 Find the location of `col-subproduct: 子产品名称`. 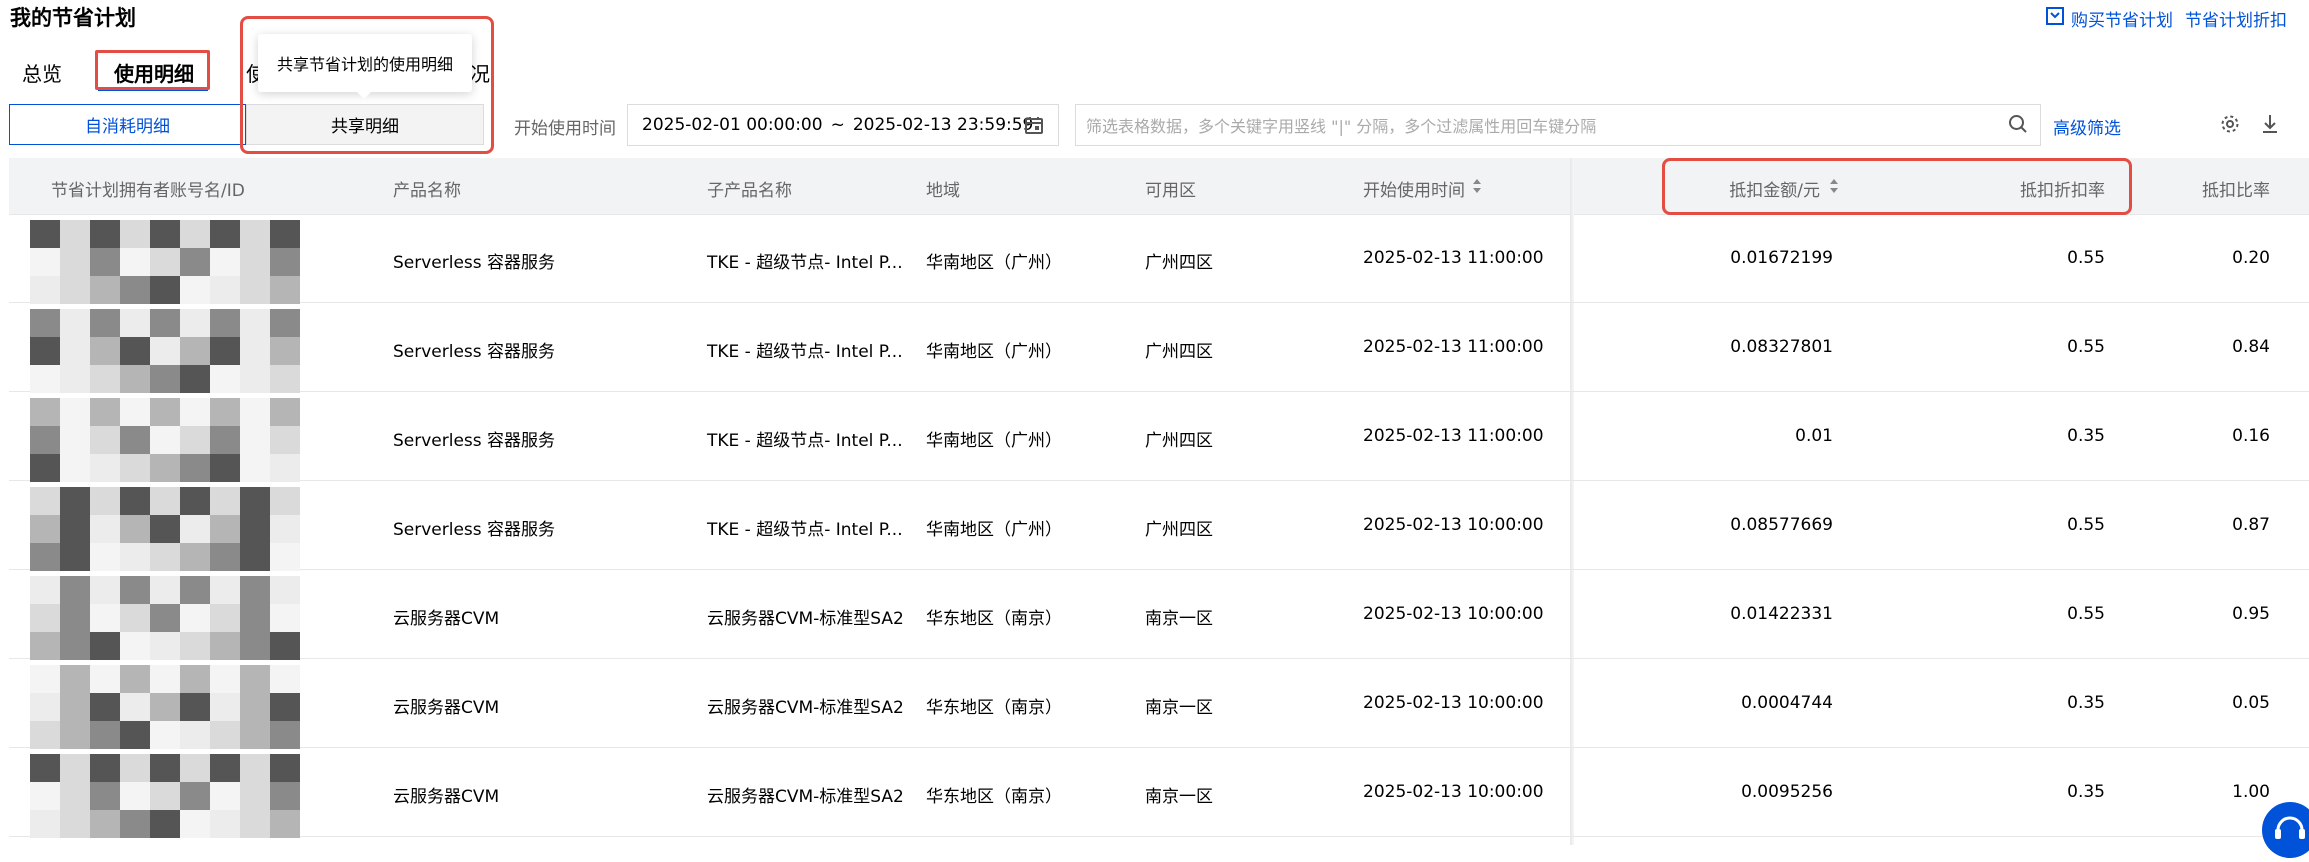

col-subproduct: 子产品名称 is located at coordinates (749, 191).